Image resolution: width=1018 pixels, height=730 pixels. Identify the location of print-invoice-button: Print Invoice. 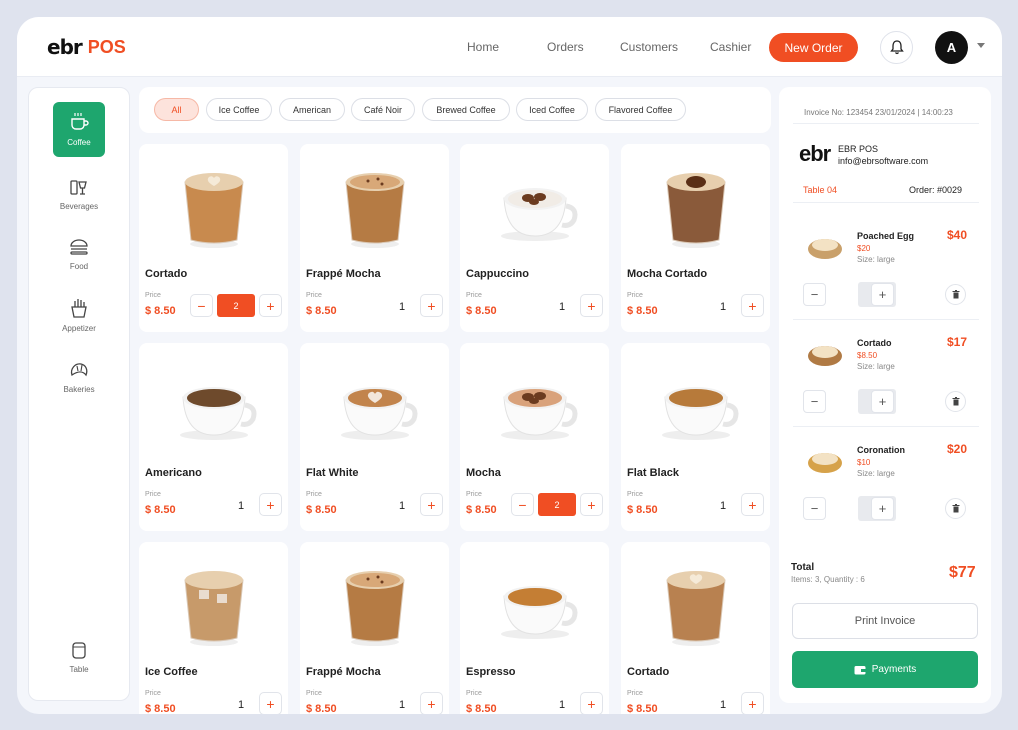
(885, 621).